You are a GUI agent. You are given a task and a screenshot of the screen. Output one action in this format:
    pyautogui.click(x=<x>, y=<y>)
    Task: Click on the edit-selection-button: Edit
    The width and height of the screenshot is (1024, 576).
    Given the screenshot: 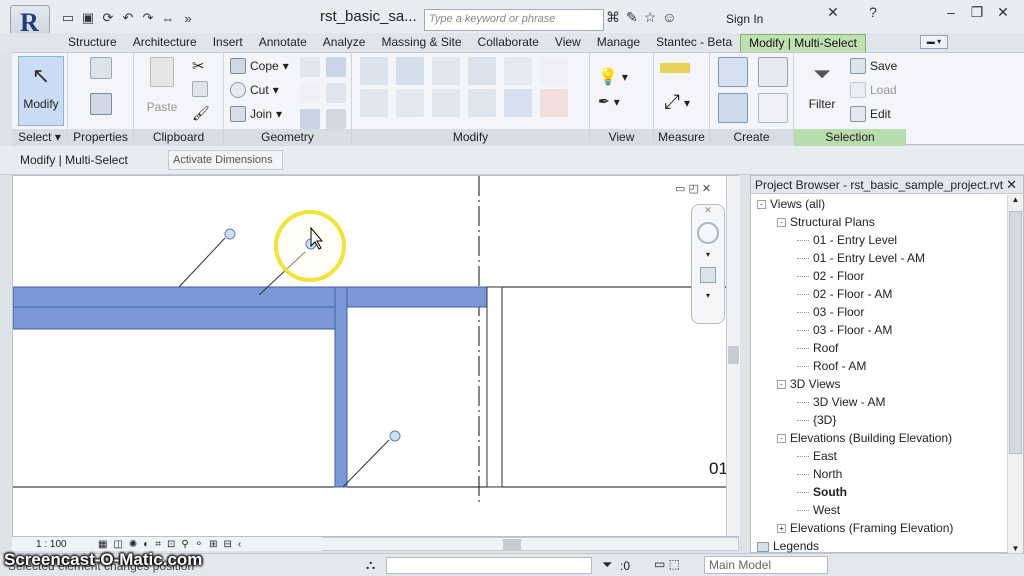 What is the action you would take?
    pyautogui.click(x=870, y=114)
    